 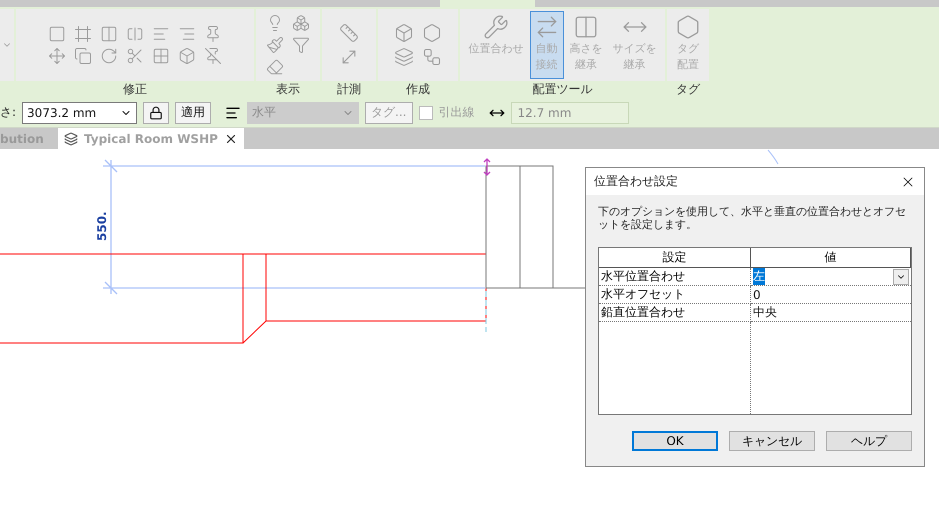 What do you see at coordinates (869, 441) in the screenshot?
I see `dialog-button: ヘルプ` at bounding box center [869, 441].